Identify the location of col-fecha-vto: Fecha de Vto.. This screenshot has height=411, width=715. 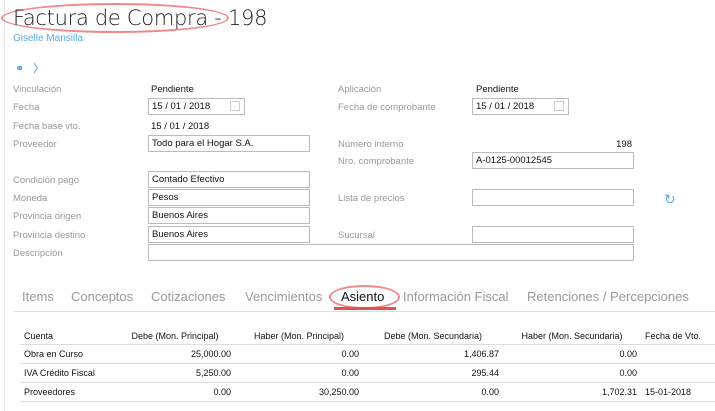
(673, 335).